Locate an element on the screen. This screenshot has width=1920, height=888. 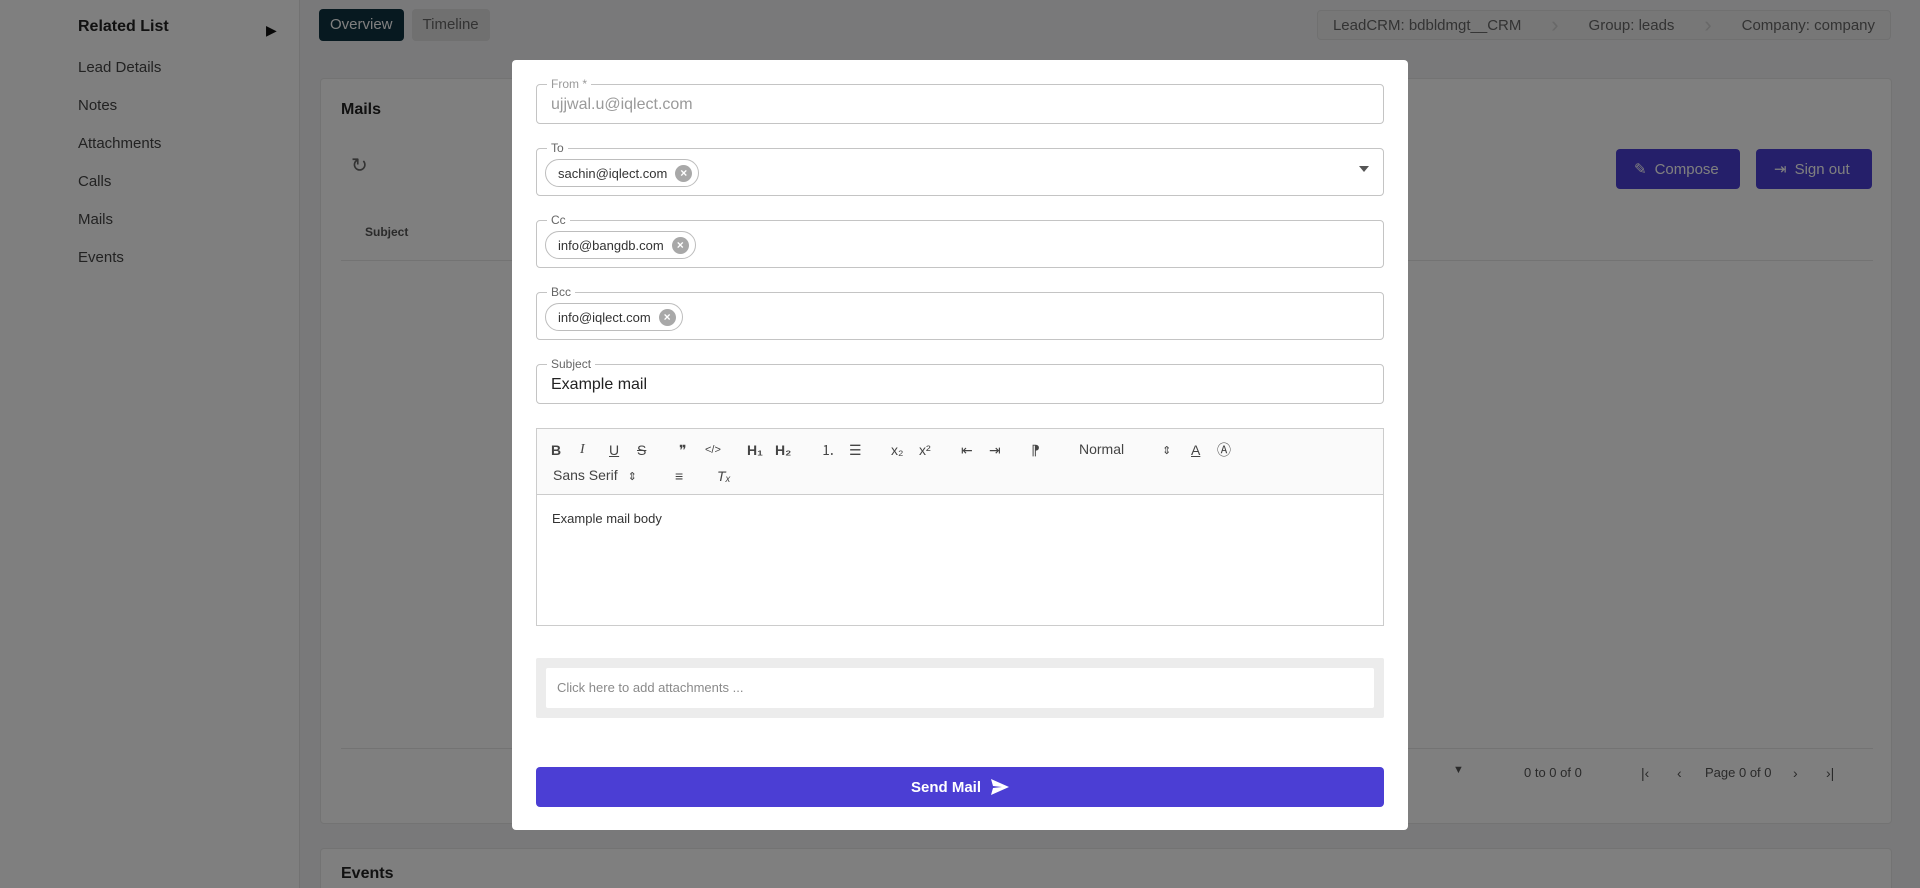
quote-icon: ❞ is located at coordinates (683, 450).